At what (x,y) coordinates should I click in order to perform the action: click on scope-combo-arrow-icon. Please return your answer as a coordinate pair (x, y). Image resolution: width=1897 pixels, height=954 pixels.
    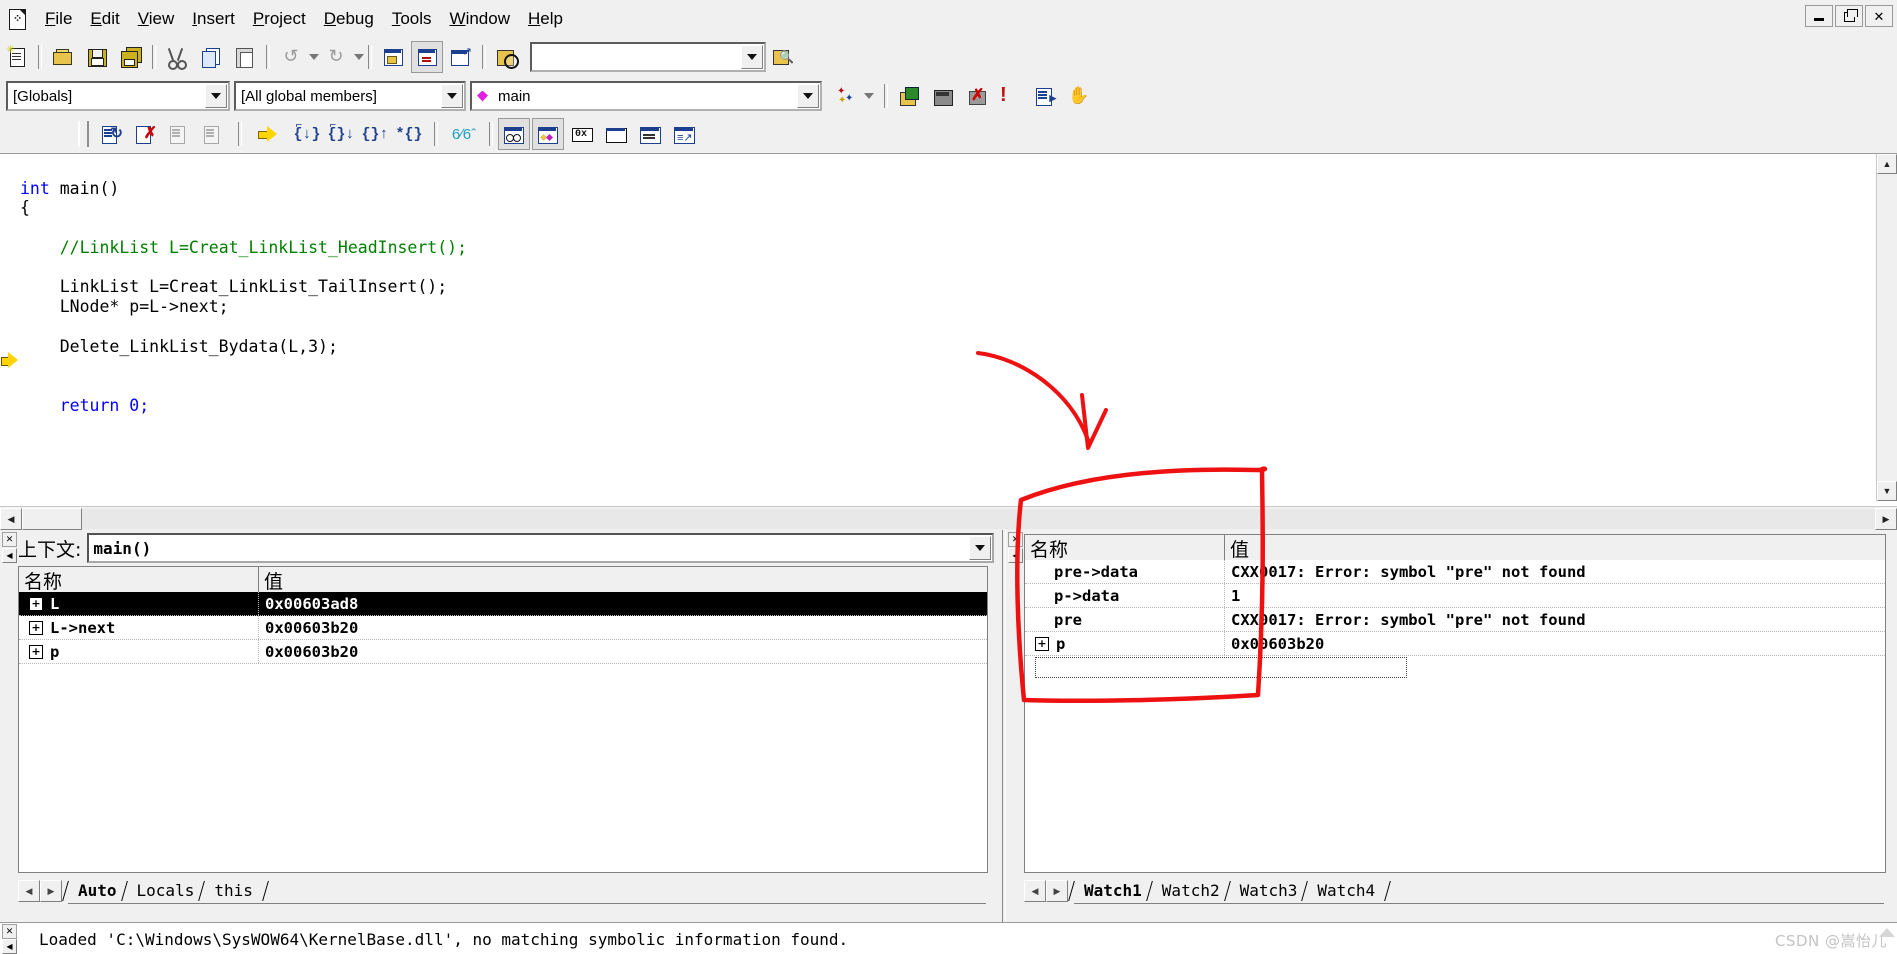
    Looking at the image, I should click on (216, 96).